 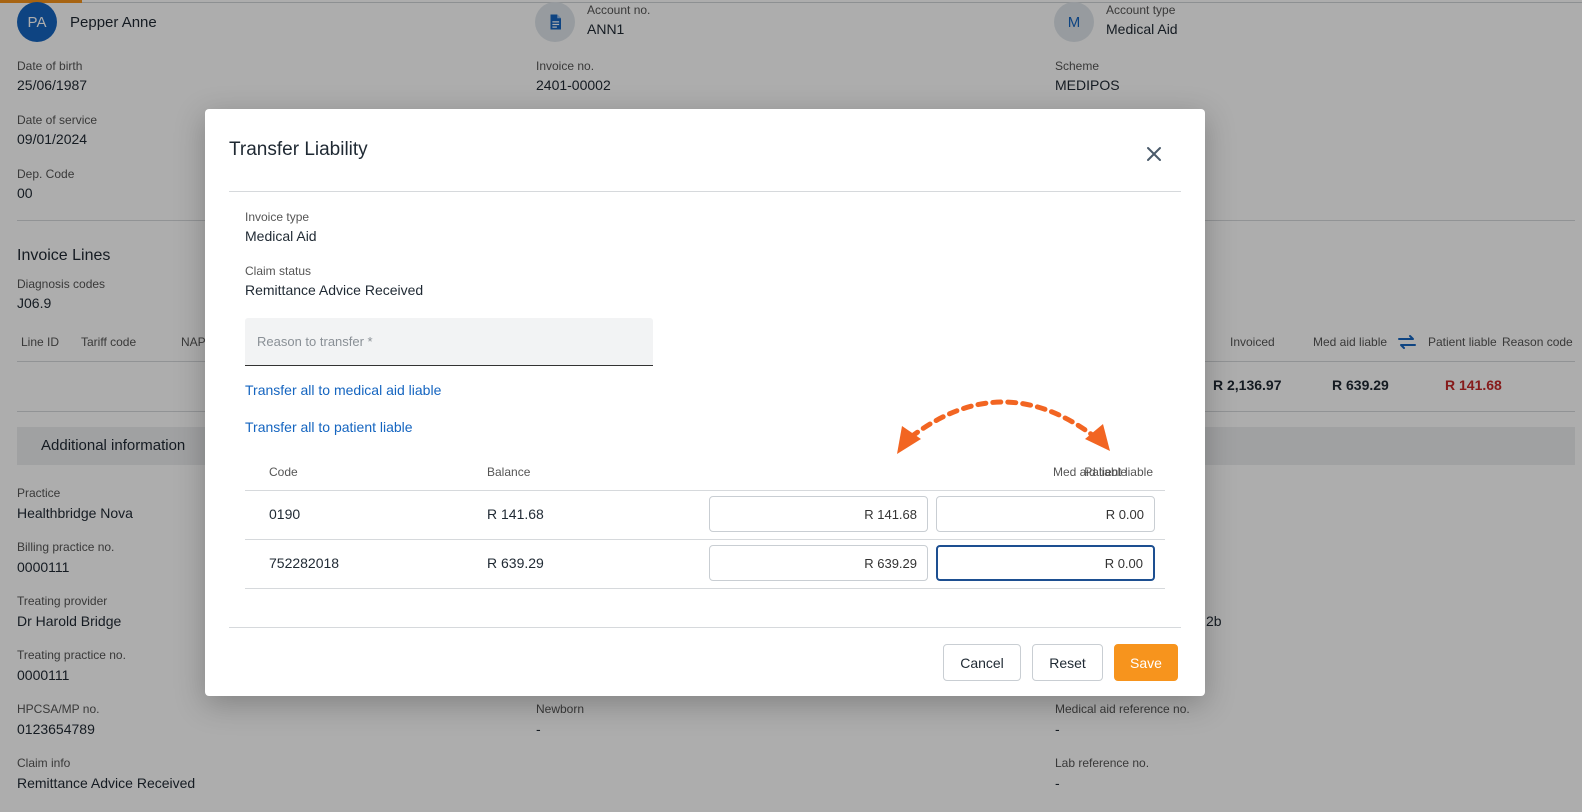 What do you see at coordinates (515, 514) in the screenshot?
I see `row-balance: R 141.68` at bounding box center [515, 514].